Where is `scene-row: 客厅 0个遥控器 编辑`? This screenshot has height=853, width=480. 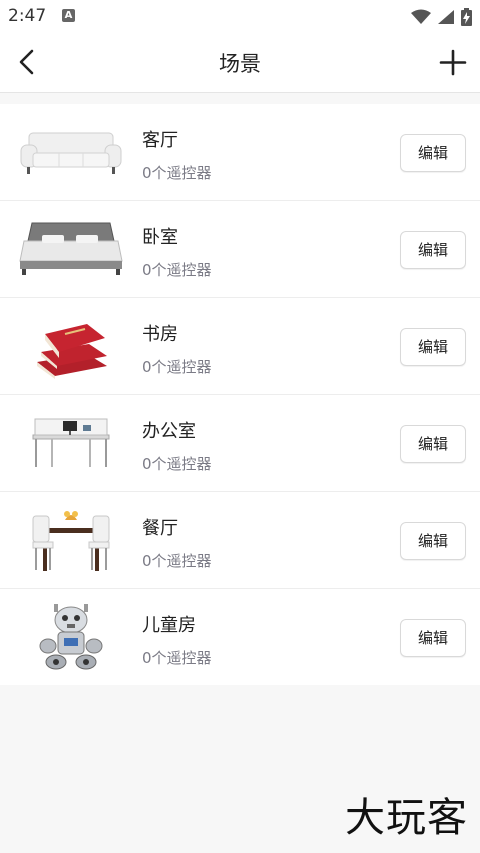
scene-row: 客厅 0个遥控器 编辑 is located at coordinates (240, 152).